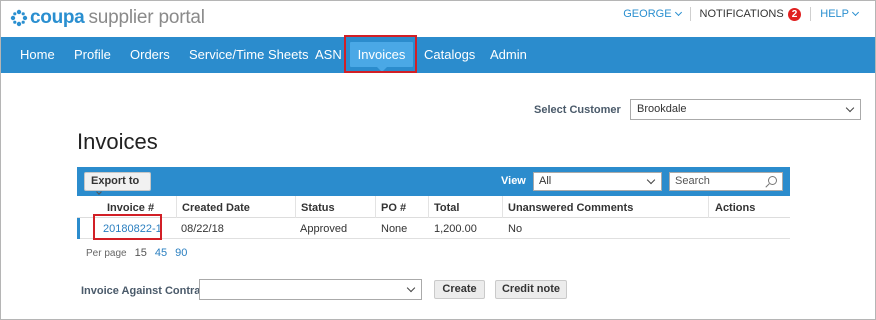 This screenshot has height=320, width=876. Describe the element at coordinates (380, 54) in the screenshot. I see `highlight-box-invoices-tab` at that location.